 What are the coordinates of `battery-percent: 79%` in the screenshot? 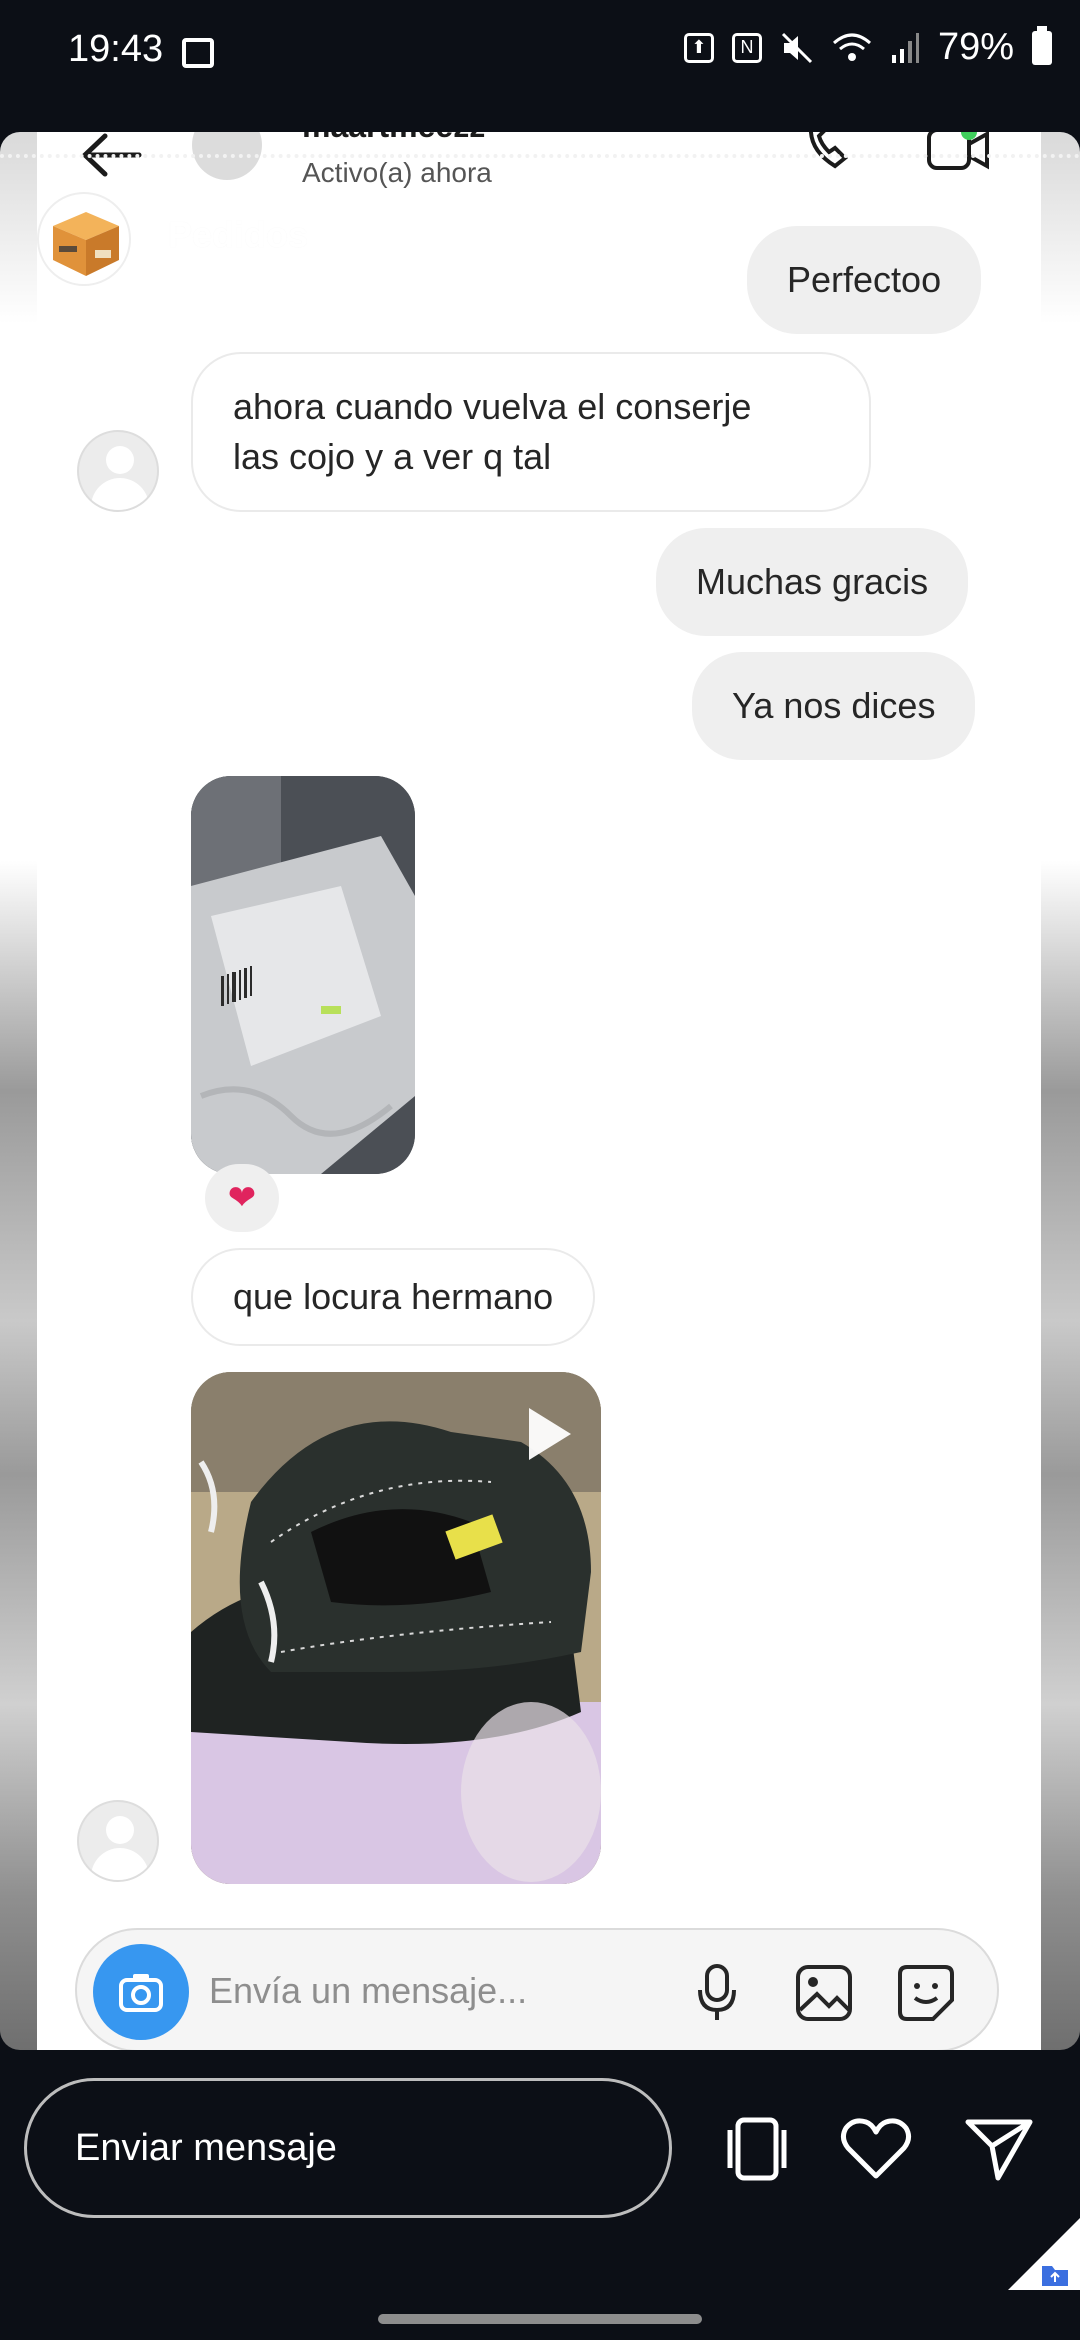 It's located at (975, 47).